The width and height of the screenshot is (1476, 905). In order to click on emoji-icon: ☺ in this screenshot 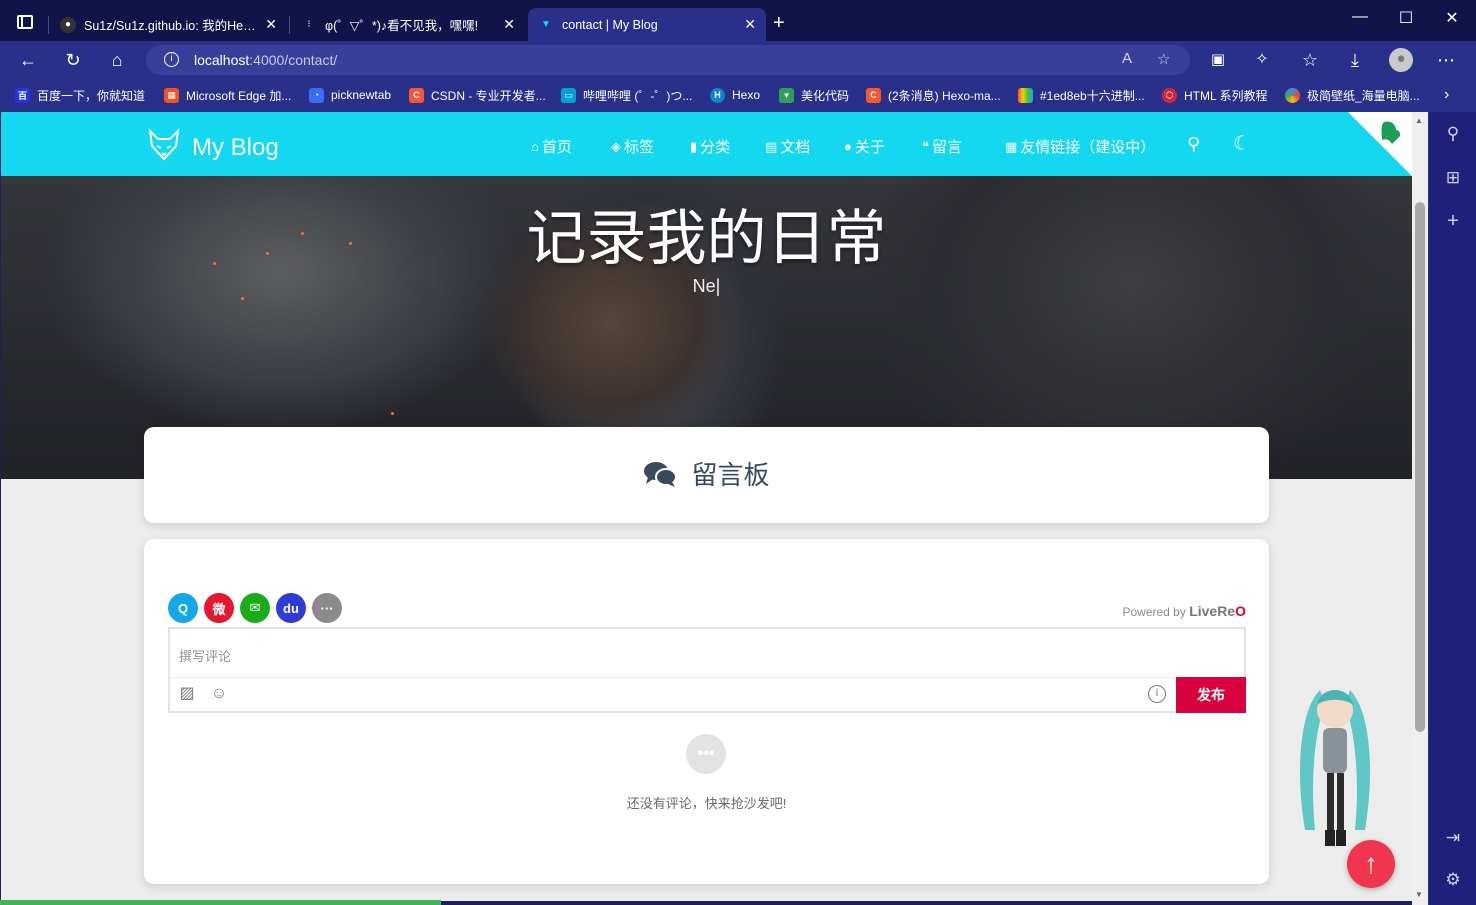, I will do `click(219, 694)`.